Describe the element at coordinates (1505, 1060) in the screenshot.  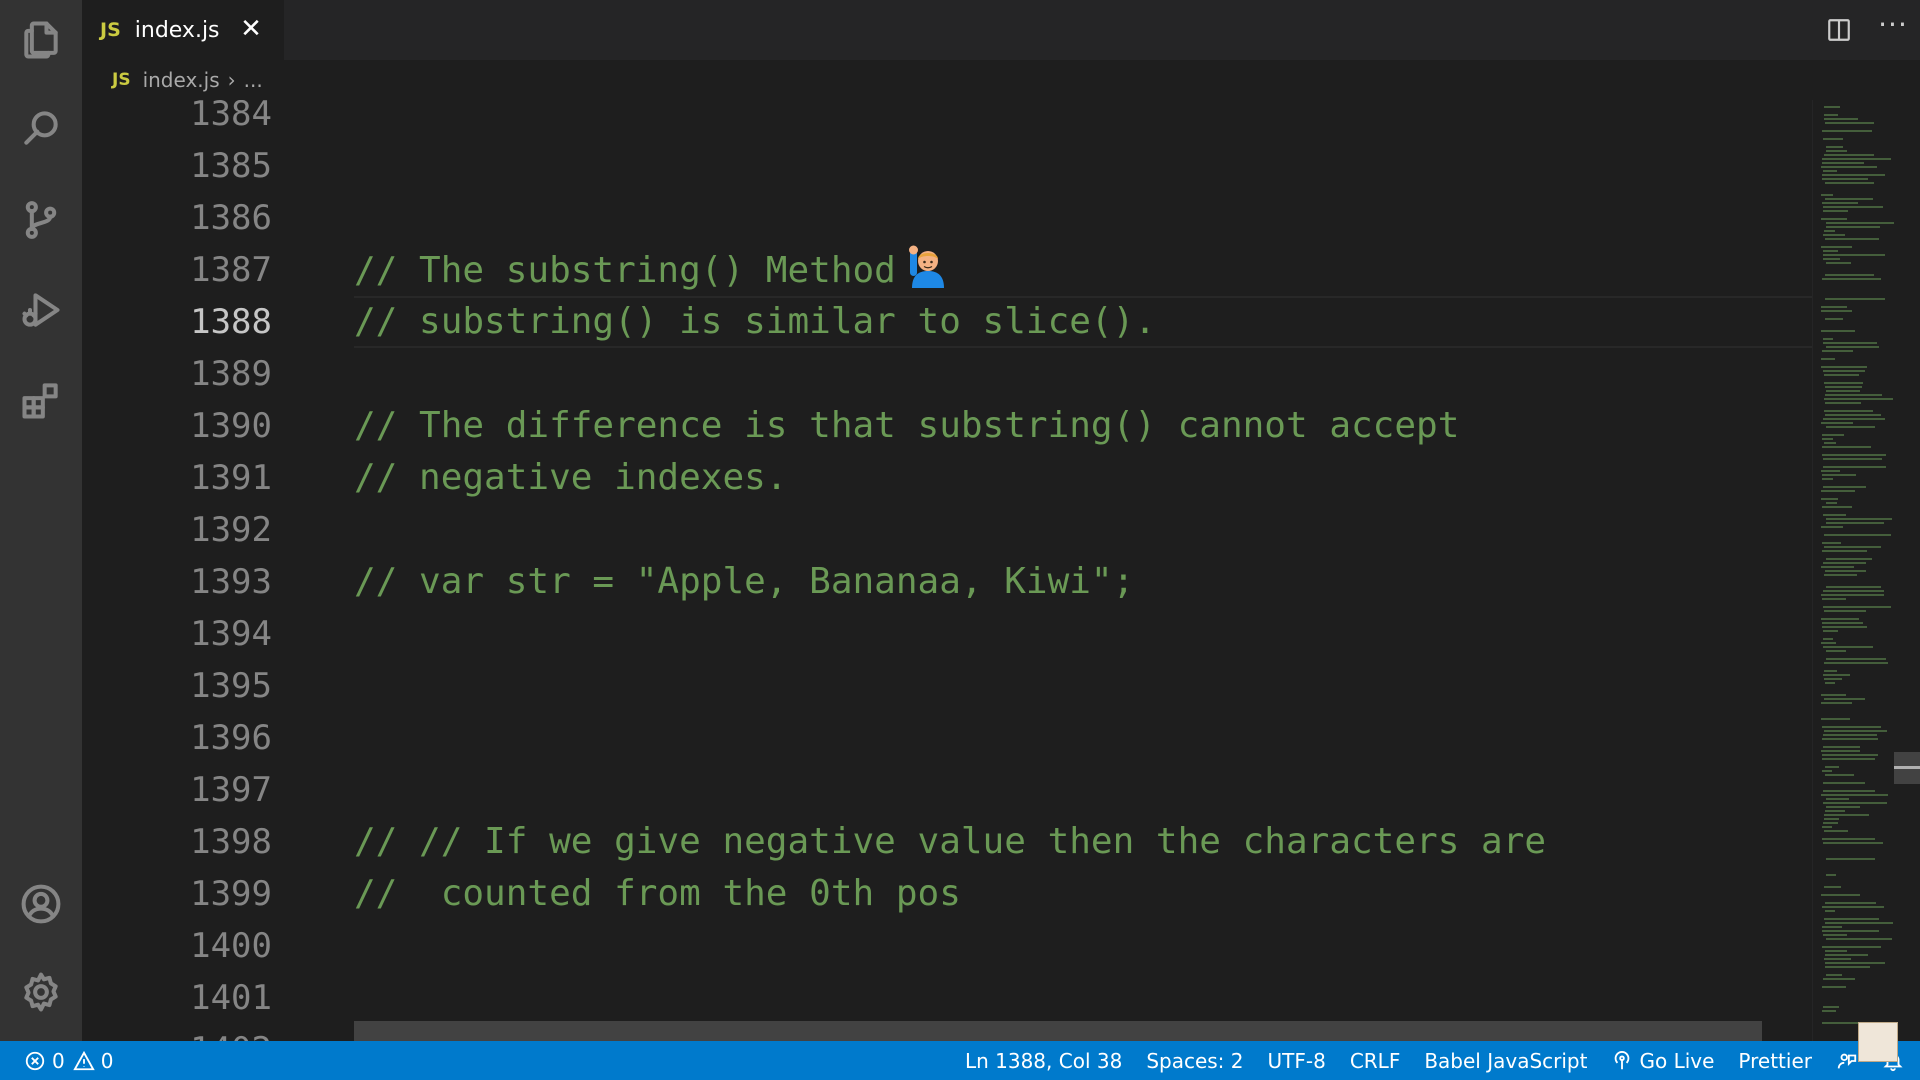
I see `language-mode: Babel JavaScript` at that location.